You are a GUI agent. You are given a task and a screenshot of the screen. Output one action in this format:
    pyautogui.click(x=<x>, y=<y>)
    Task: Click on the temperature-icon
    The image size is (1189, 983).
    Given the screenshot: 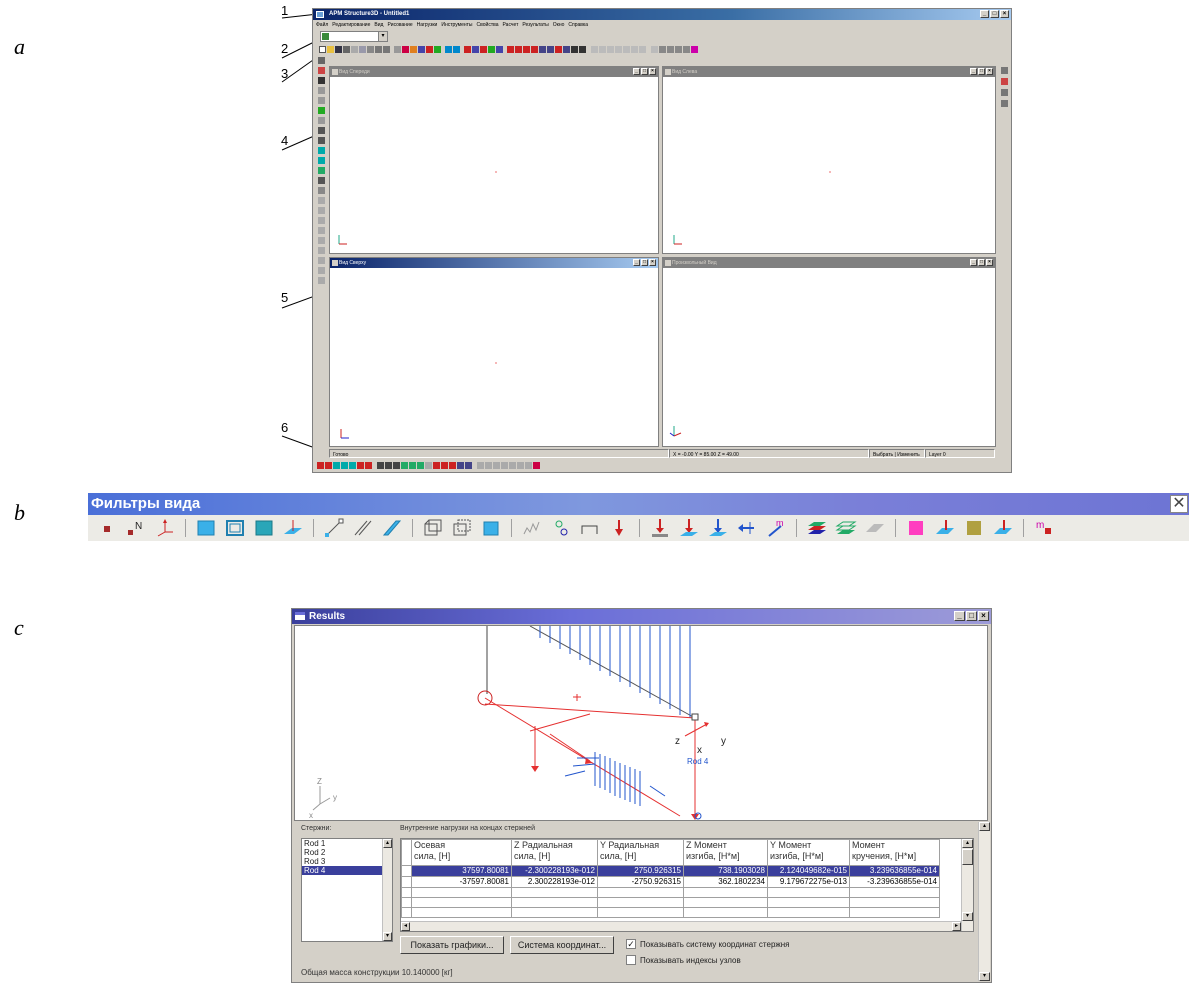 What is the action you would take?
    pyautogui.click(x=974, y=528)
    